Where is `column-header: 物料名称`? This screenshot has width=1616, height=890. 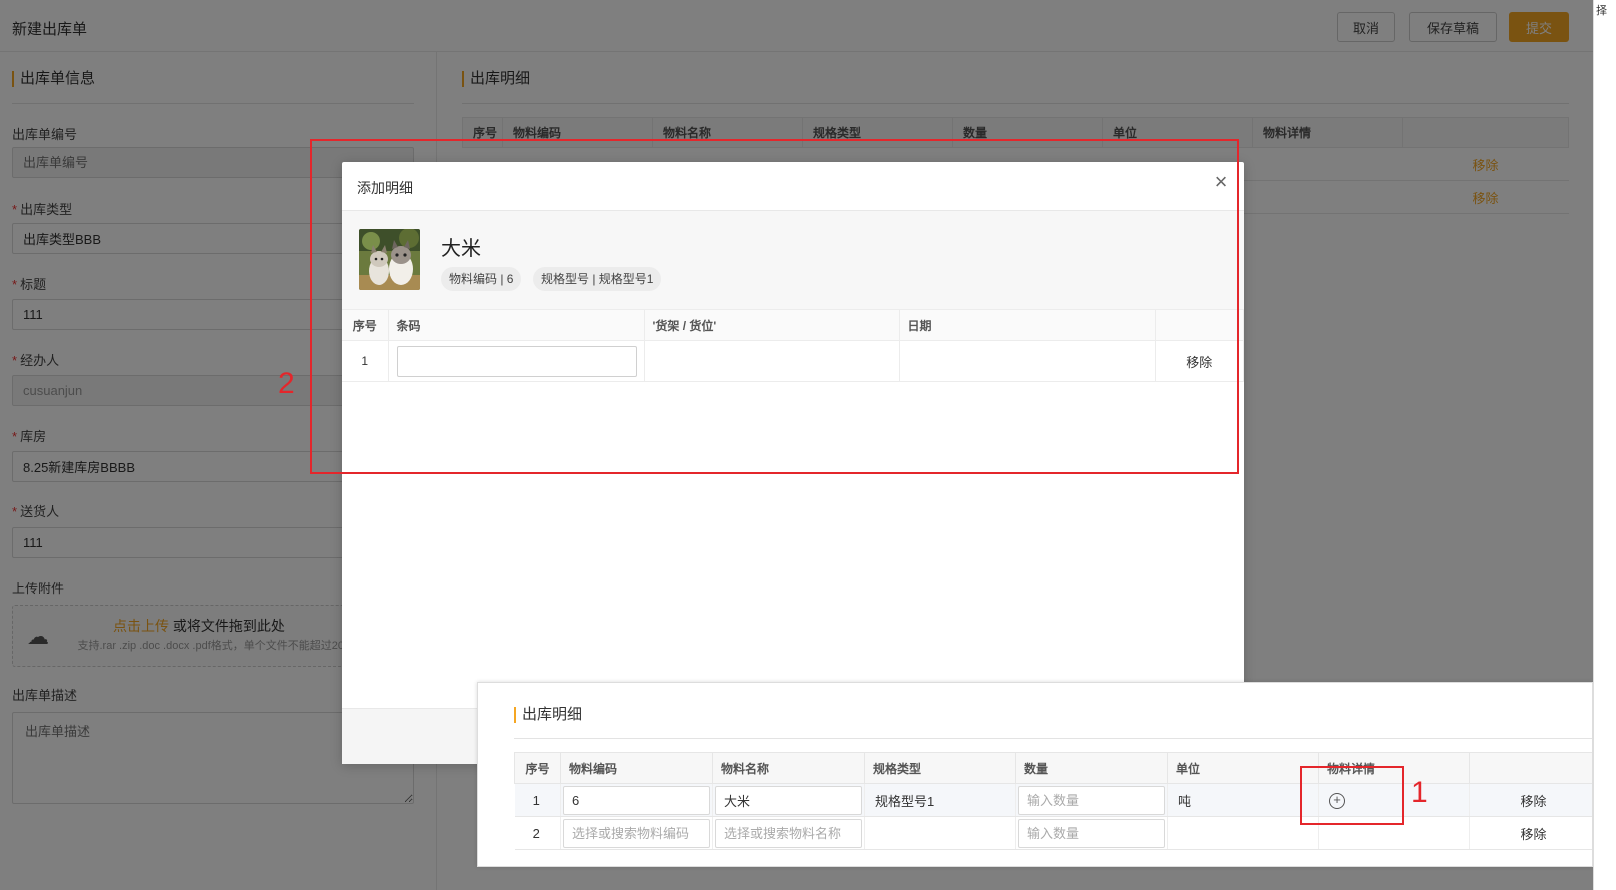 column-header: 物料名称 is located at coordinates (788, 768).